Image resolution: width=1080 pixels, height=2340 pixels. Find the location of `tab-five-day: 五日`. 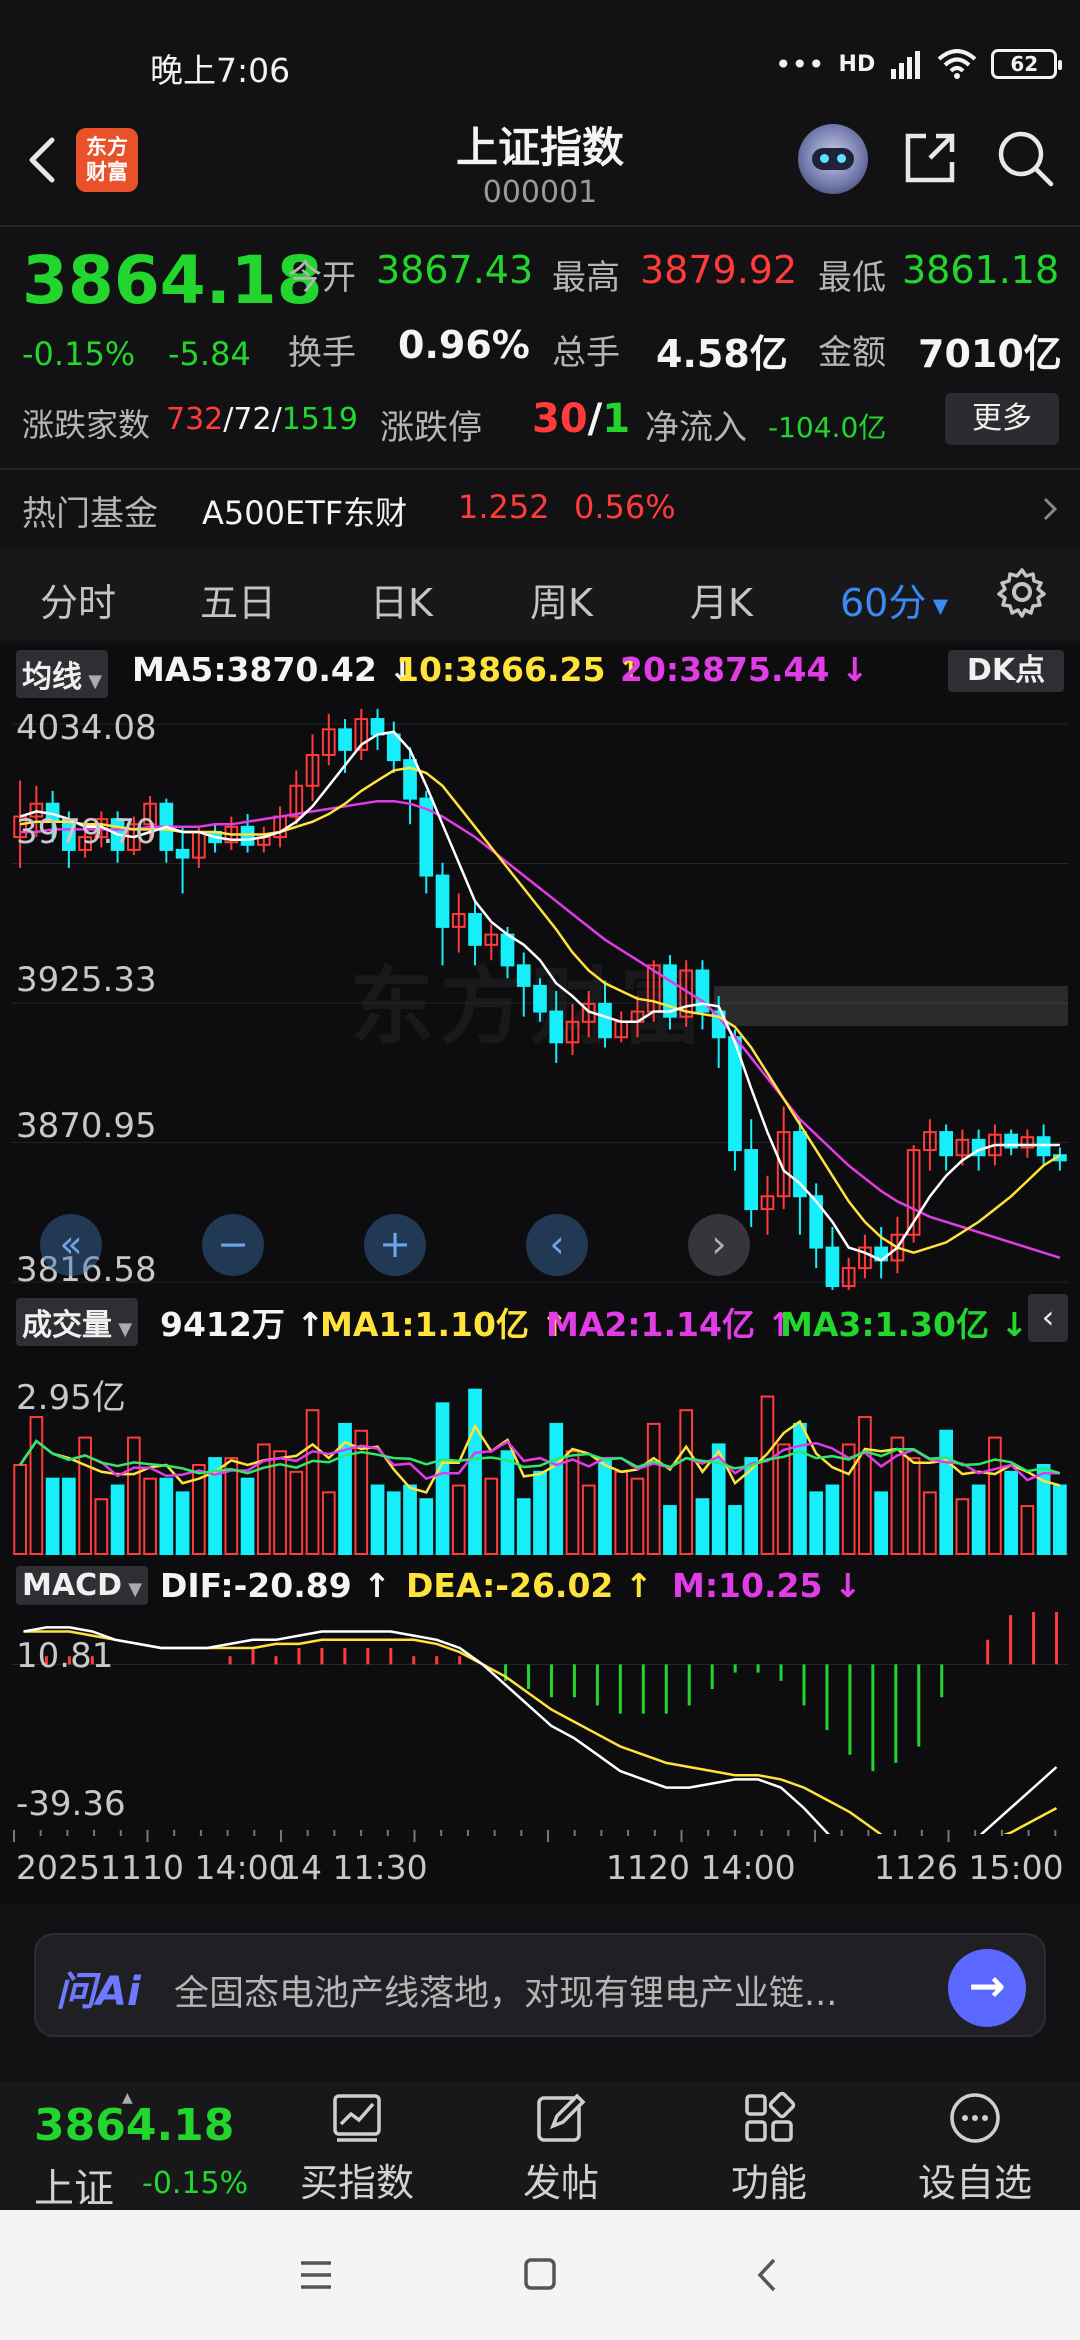

tab-five-day: 五日 is located at coordinates (238, 599).